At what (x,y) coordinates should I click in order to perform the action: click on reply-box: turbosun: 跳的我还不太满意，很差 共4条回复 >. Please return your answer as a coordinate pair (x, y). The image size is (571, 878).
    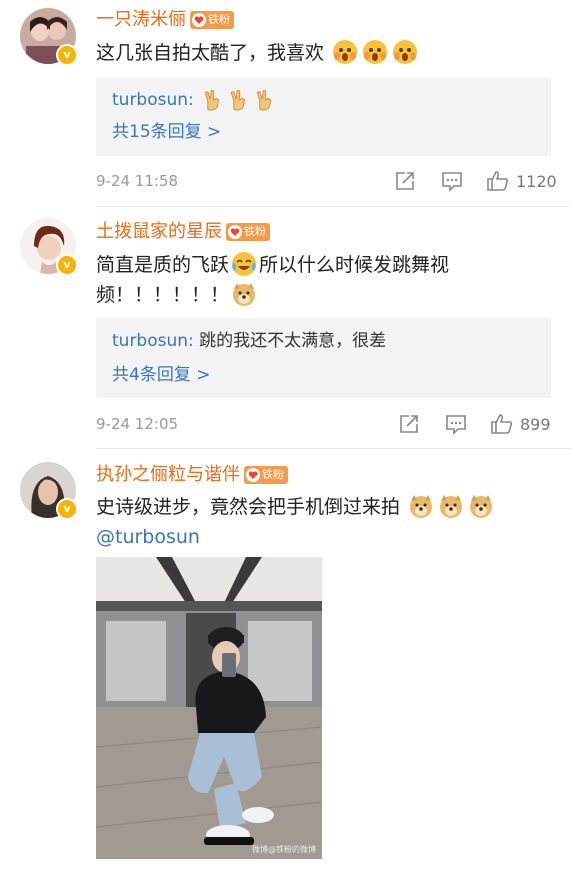
    Looking at the image, I should click on (323, 358).